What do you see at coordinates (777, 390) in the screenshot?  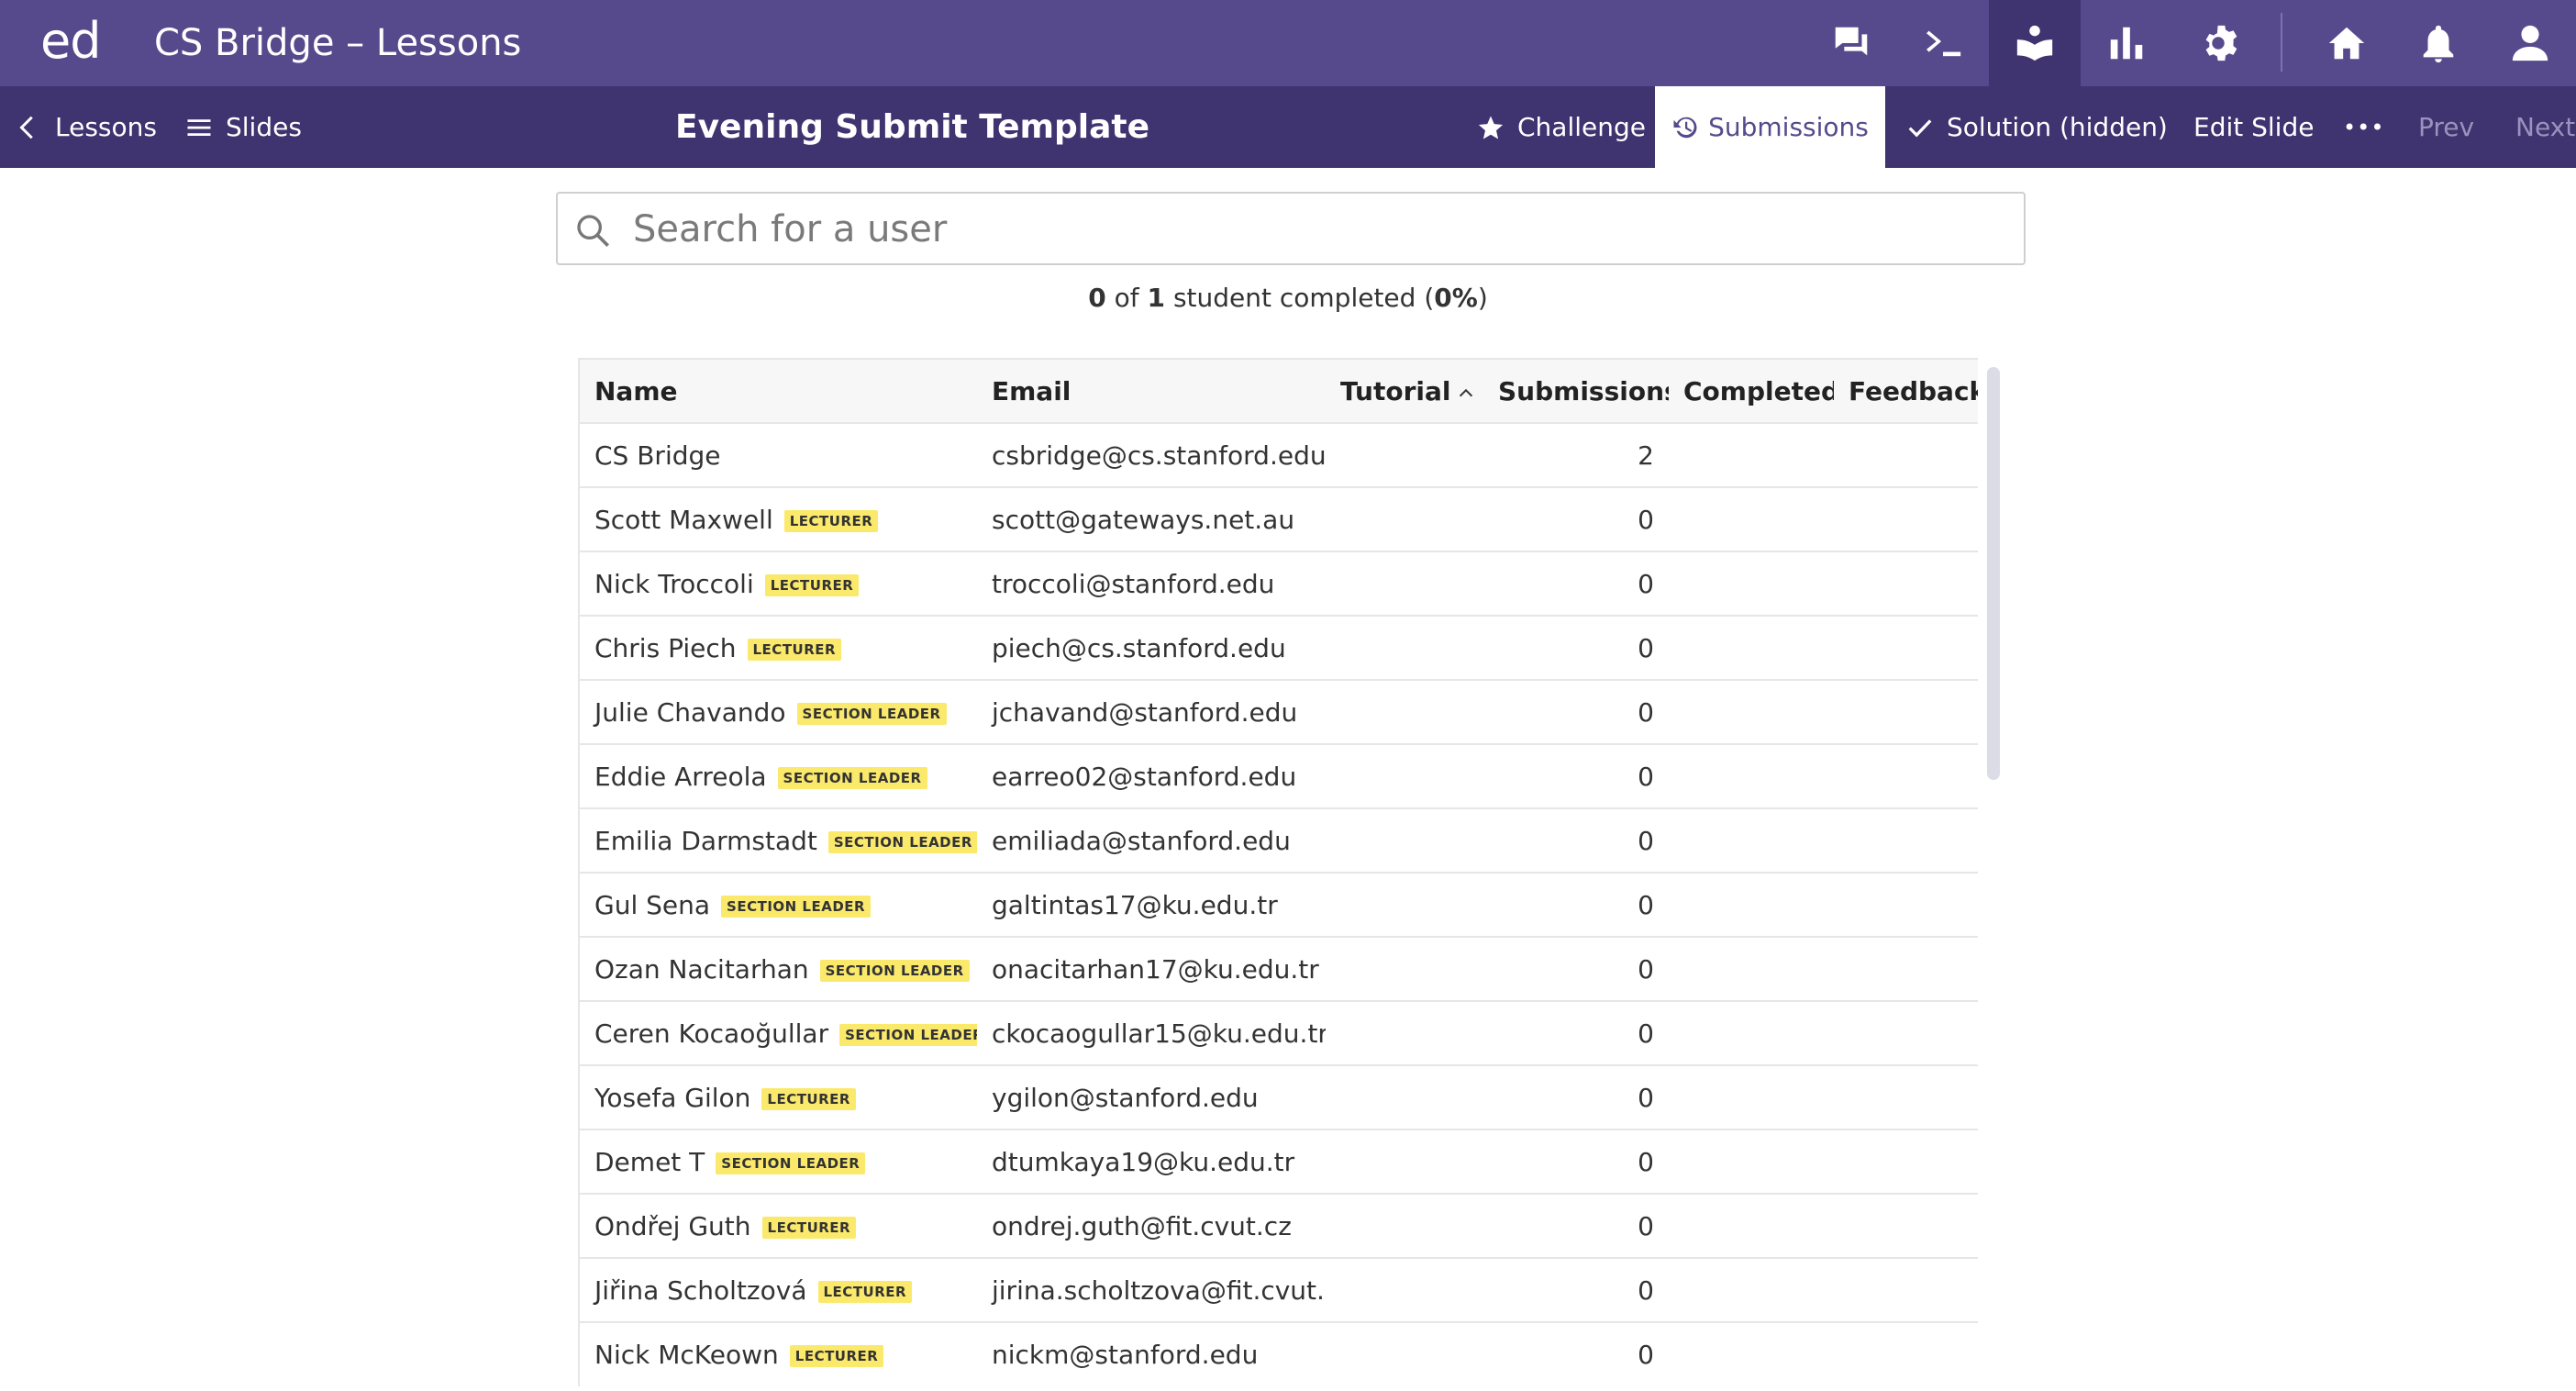 I see `column-header-name: Name` at bounding box center [777, 390].